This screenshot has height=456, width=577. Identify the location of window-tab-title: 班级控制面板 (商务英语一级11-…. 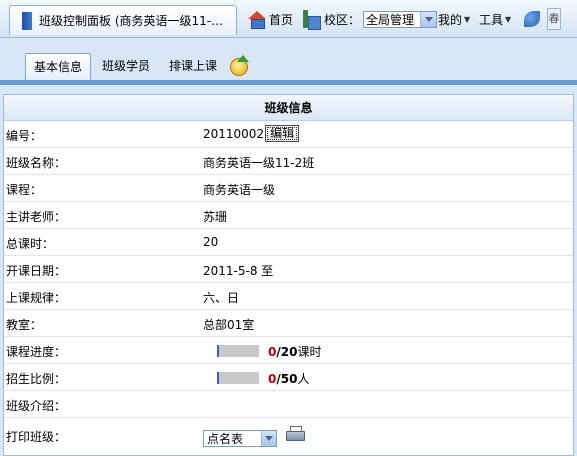
(131, 21).